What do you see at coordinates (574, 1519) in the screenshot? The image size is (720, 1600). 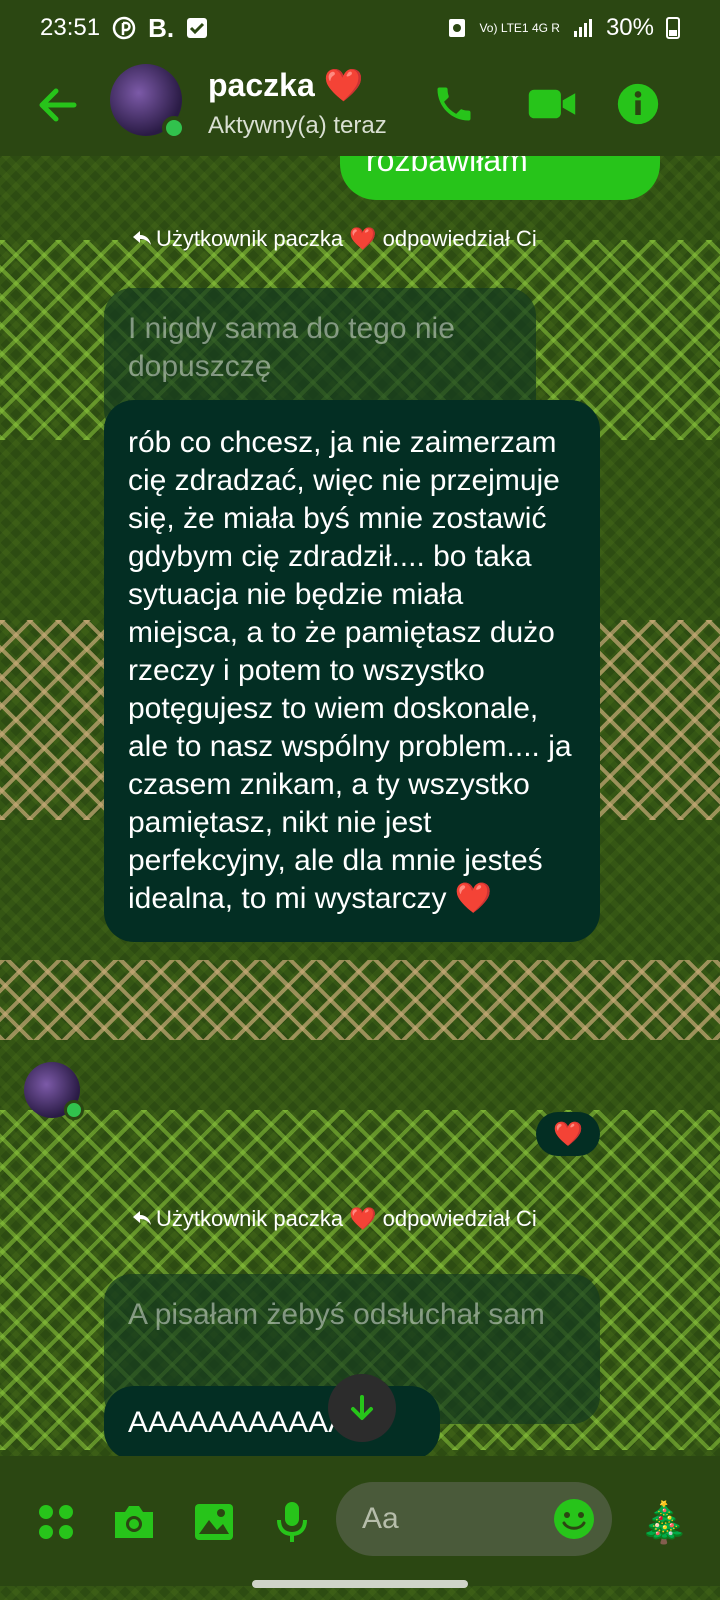 I see `emoji-icon` at bounding box center [574, 1519].